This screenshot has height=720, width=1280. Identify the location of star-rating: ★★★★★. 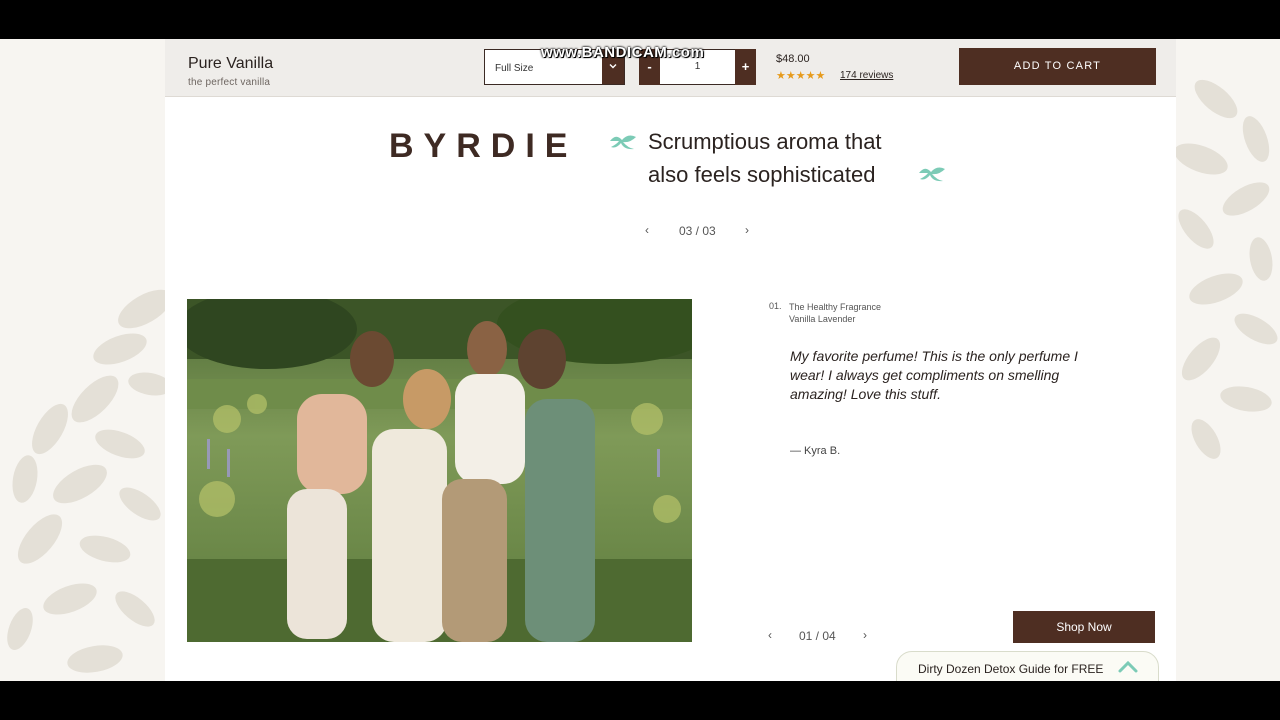
(801, 76).